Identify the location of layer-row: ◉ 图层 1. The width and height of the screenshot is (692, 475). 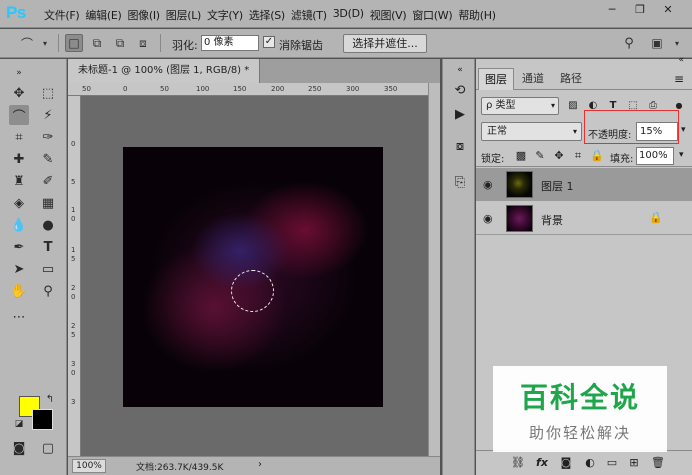
(584, 184).